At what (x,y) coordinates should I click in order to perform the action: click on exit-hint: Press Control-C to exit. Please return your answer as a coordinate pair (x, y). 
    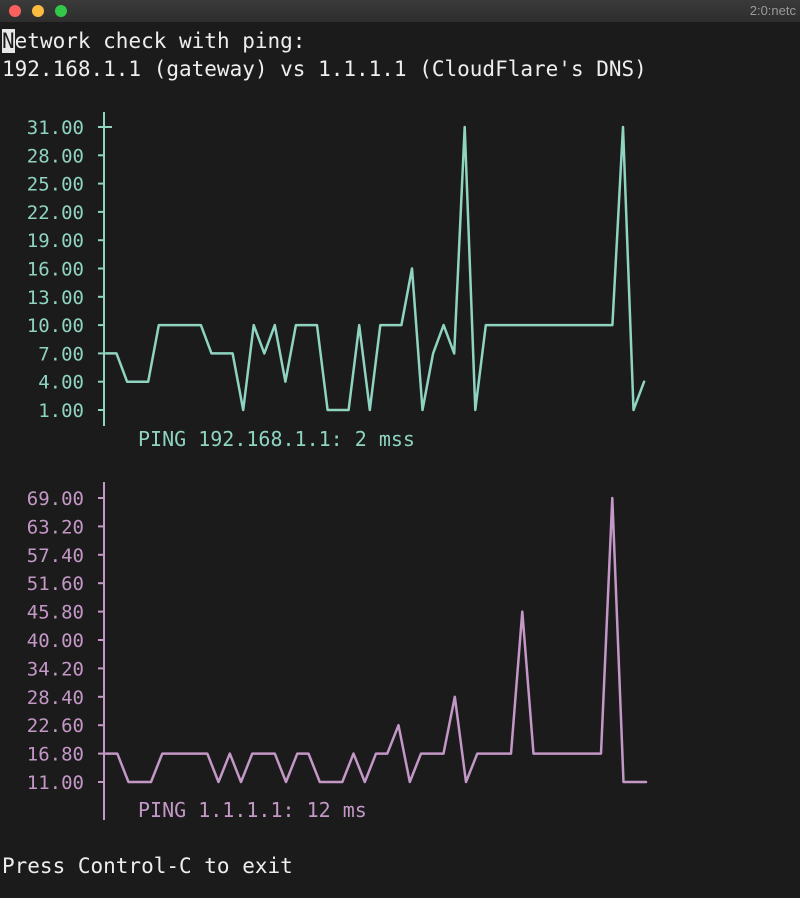
    Looking at the image, I should click on (147, 866).